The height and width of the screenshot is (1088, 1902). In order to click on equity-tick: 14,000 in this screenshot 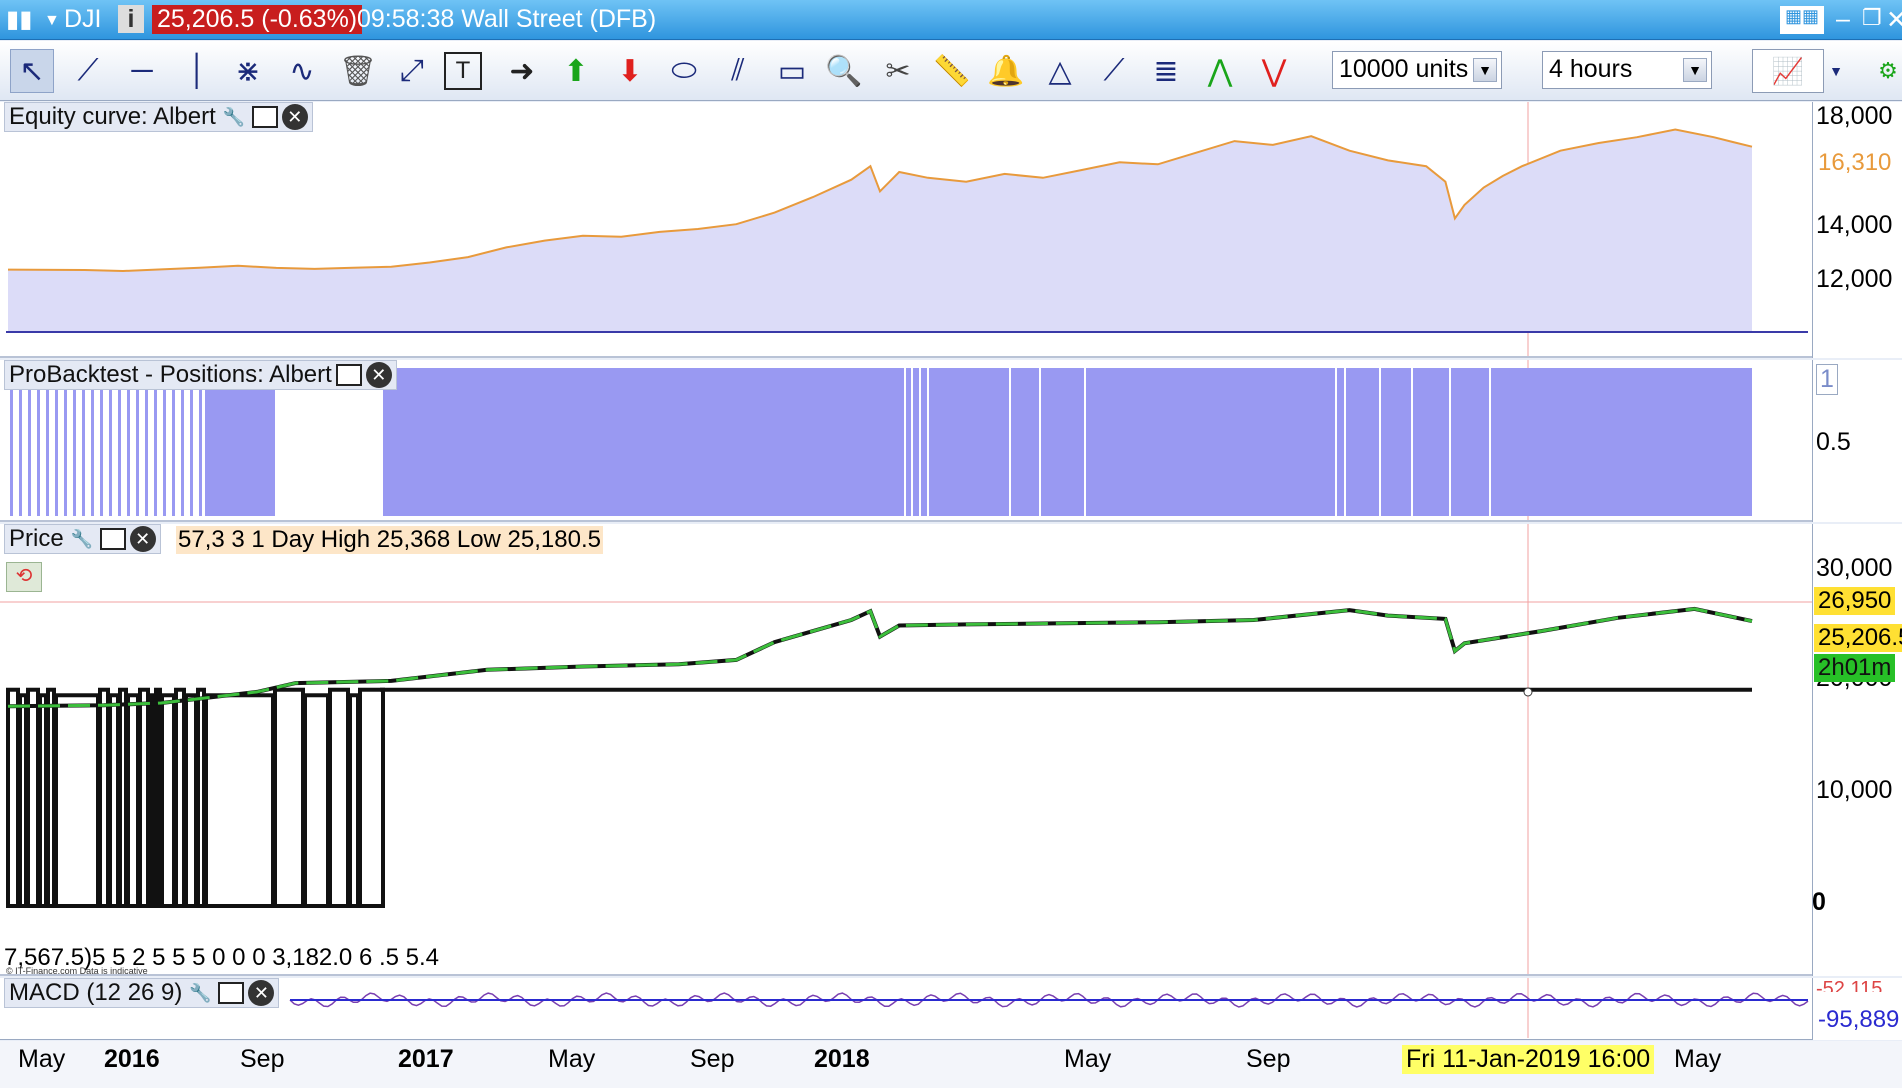, I will do `click(1854, 225)`.